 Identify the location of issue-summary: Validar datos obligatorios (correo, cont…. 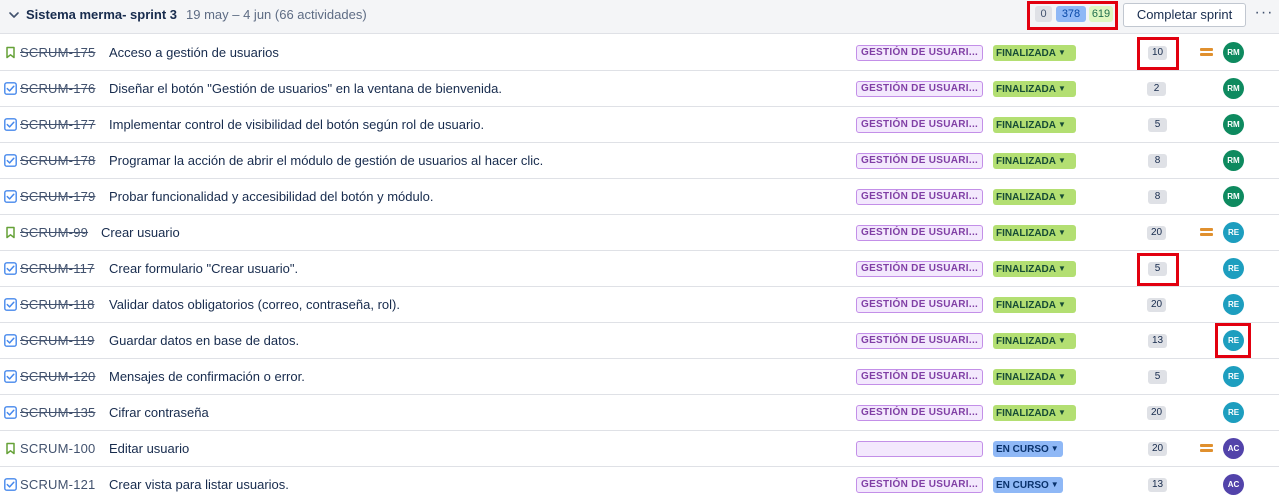
(254, 304).